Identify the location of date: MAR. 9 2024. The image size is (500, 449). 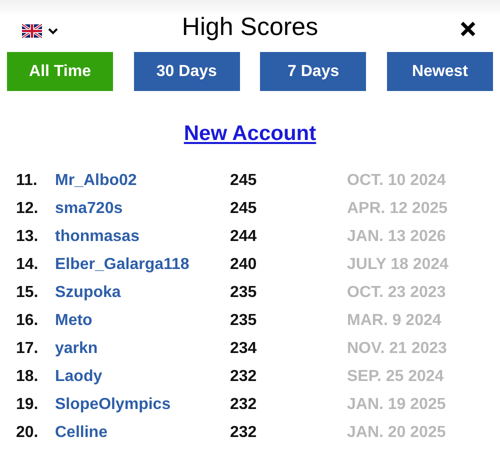
(394, 320).